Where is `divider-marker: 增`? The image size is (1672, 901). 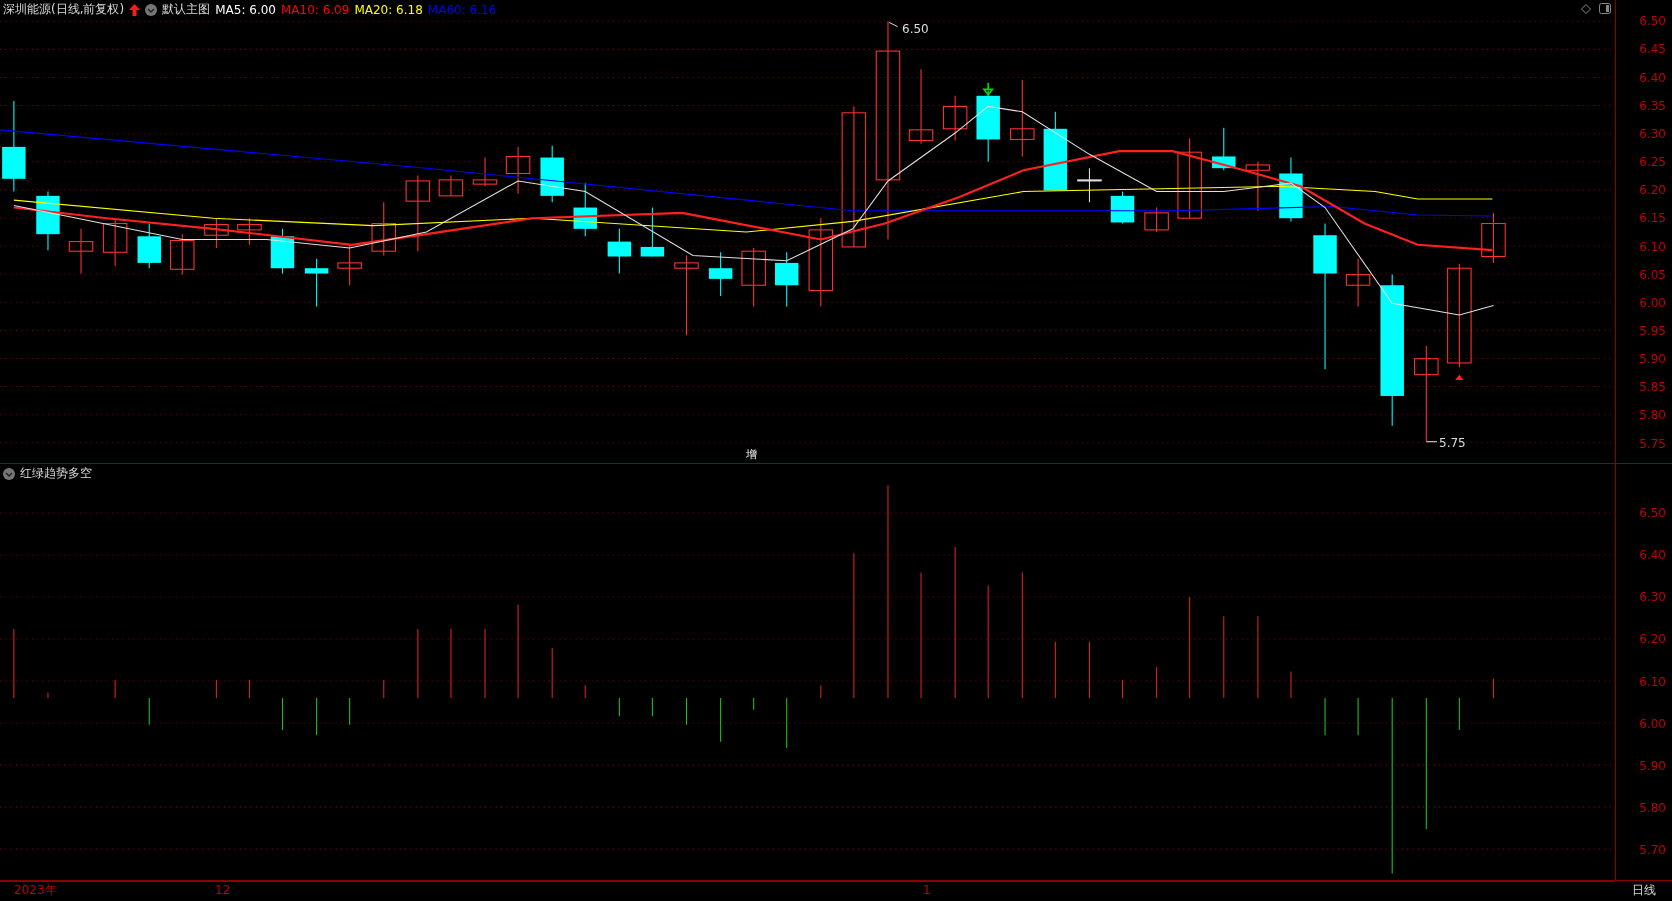 divider-marker: 增 is located at coordinates (751, 454).